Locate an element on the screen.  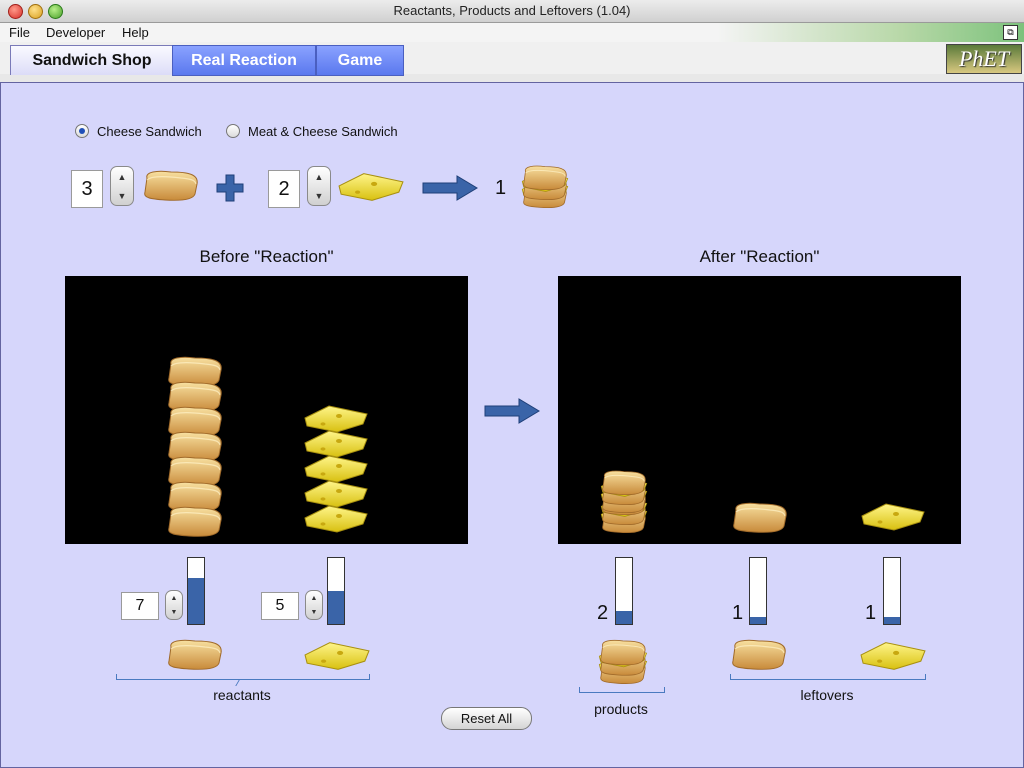
leftover-bread-icon is located at coordinates (759, 655).